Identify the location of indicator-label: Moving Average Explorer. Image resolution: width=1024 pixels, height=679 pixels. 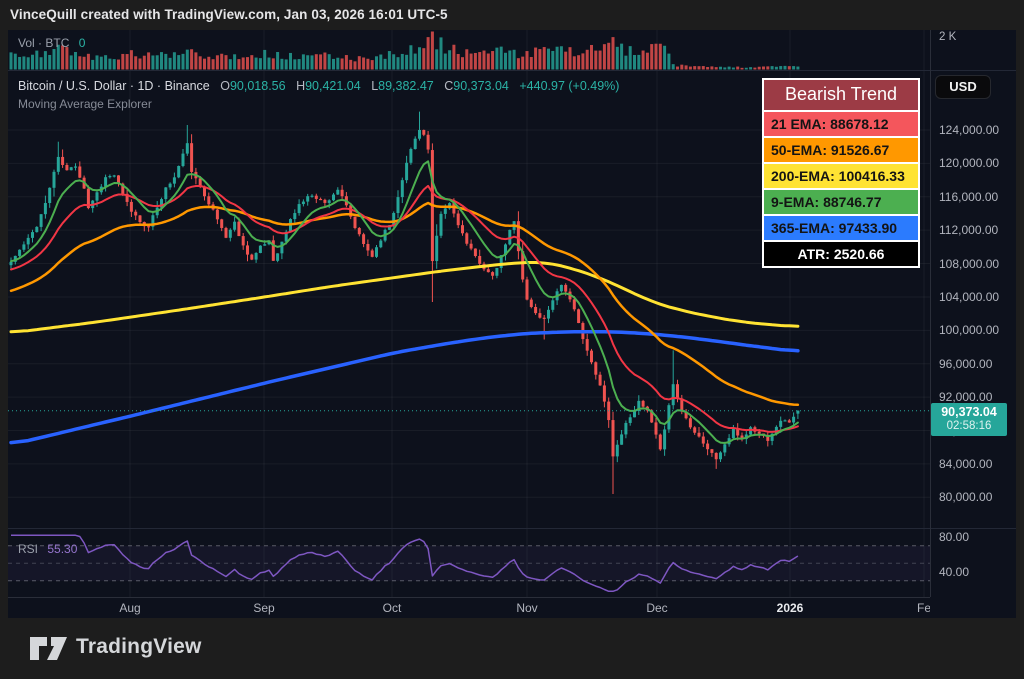
(85, 104).